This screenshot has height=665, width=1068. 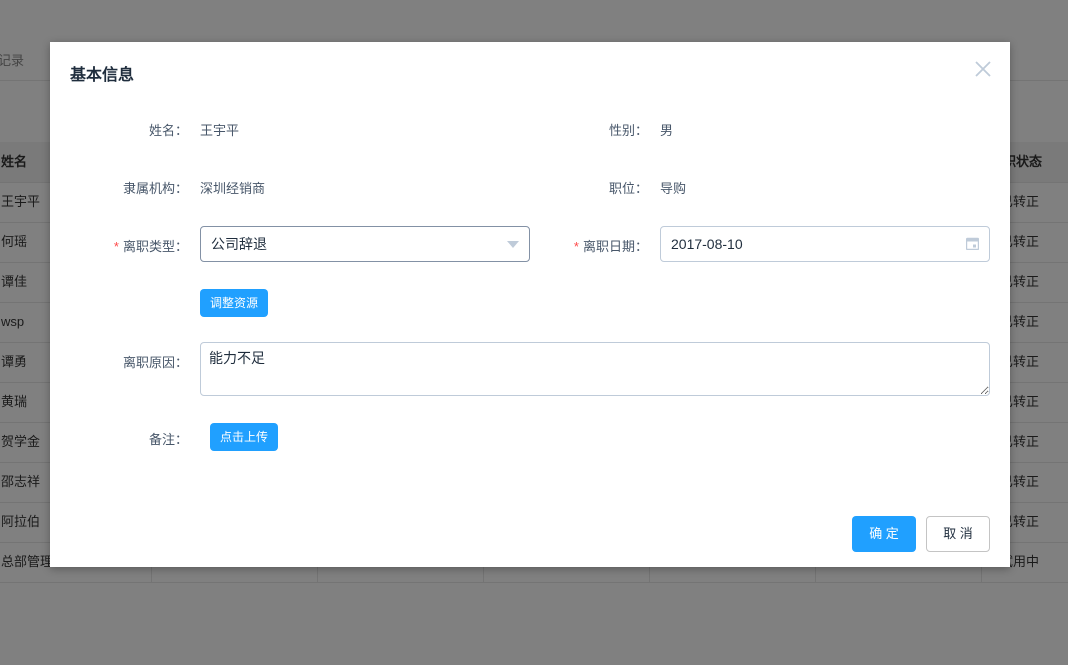 What do you see at coordinates (14, 281) in the screenshot?
I see `bg-row-name: 谭佳` at bounding box center [14, 281].